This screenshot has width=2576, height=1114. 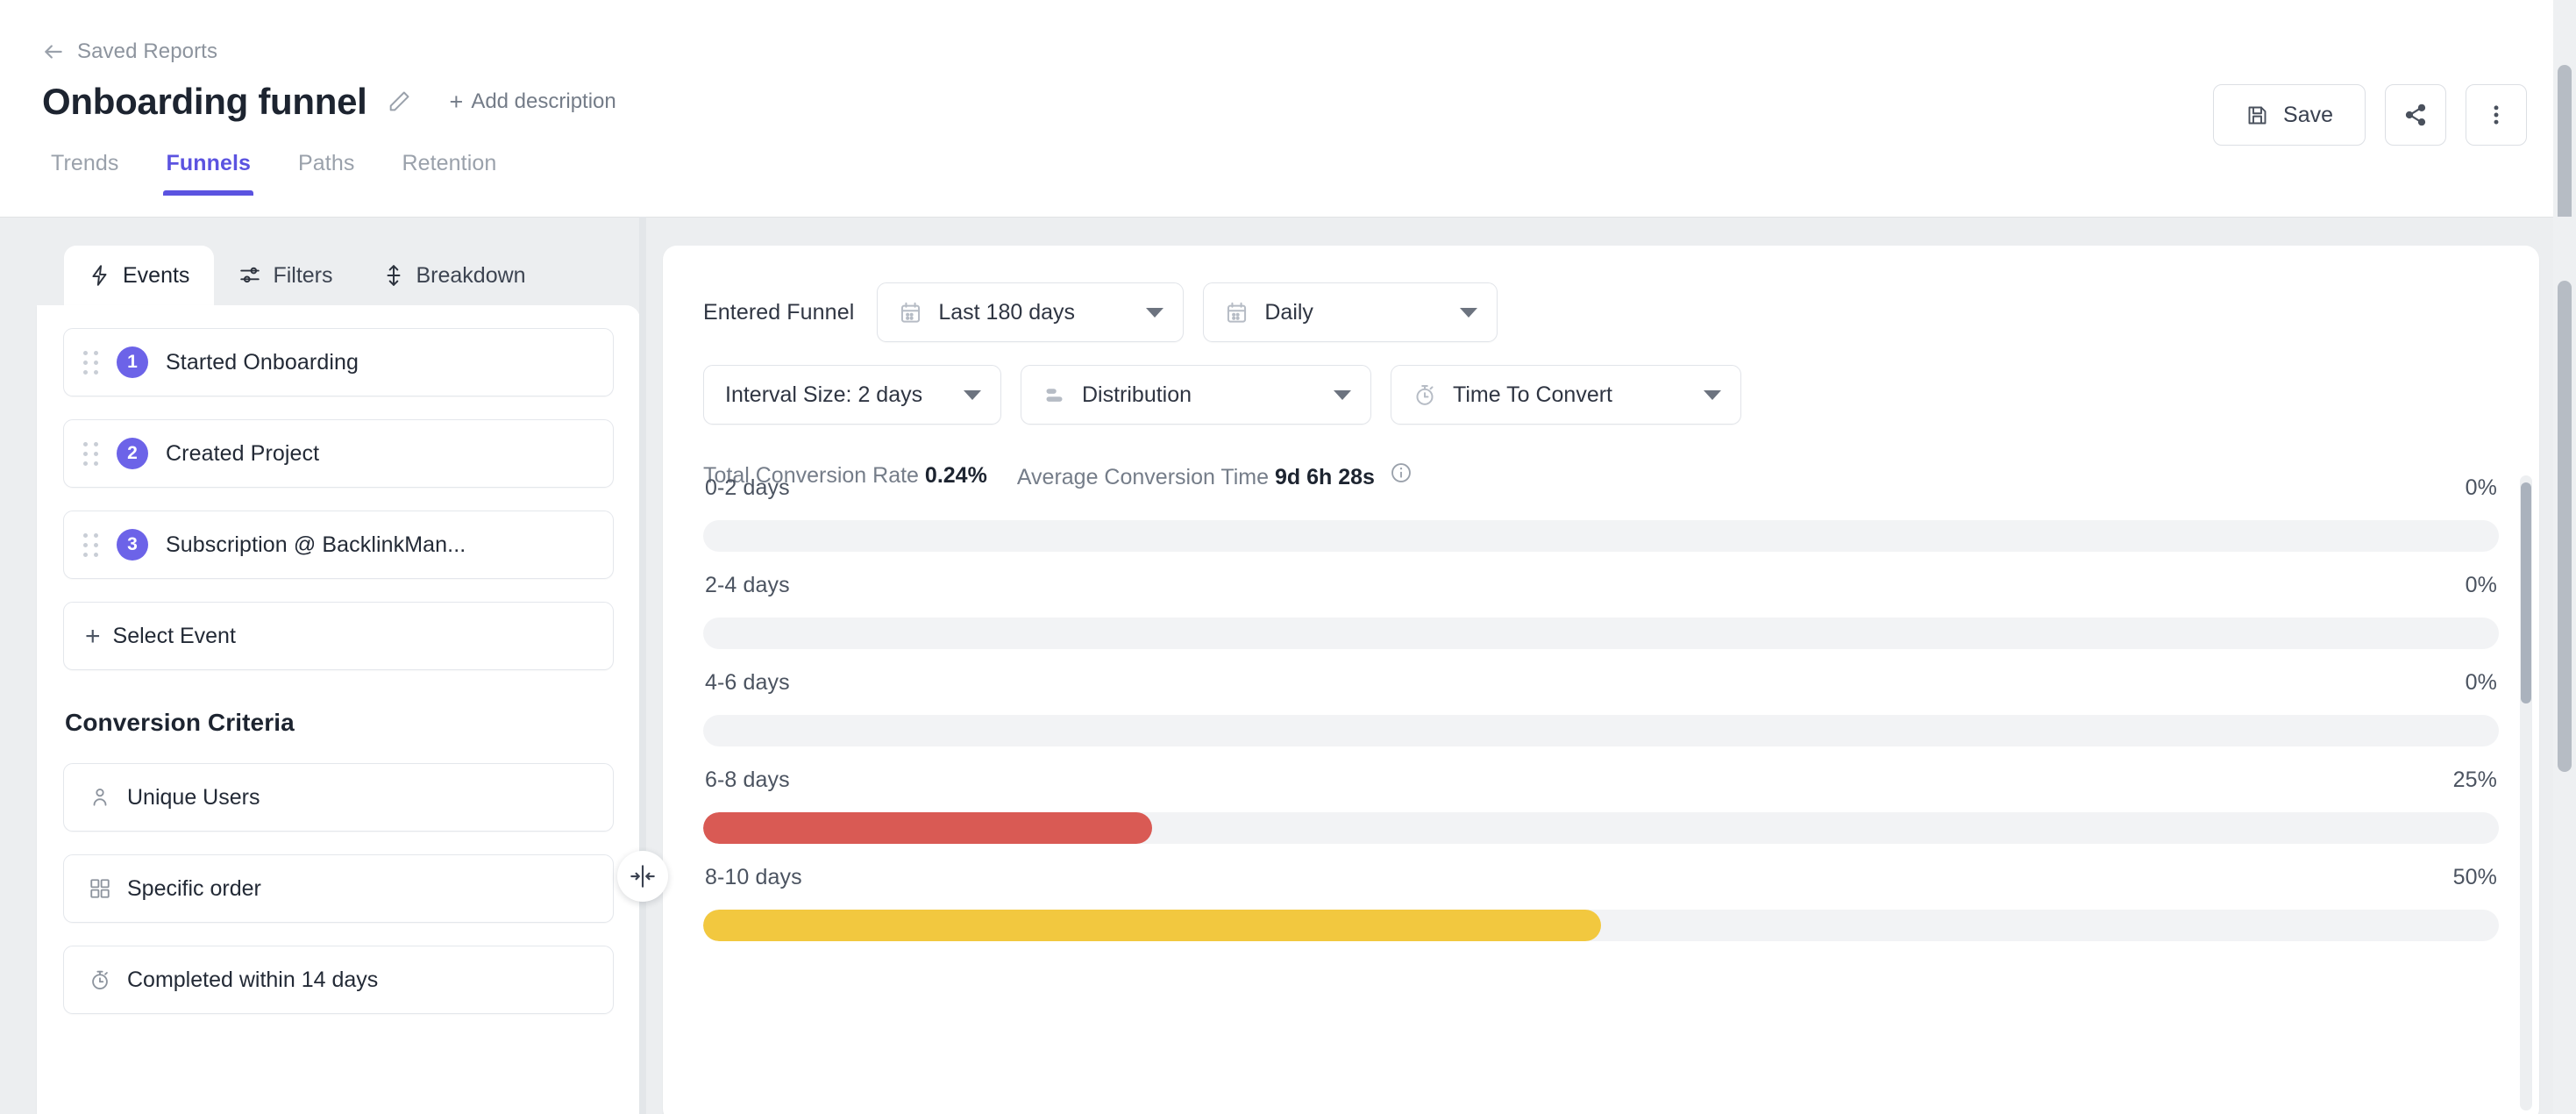 I want to click on page-scrollbar-top, so click(x=2564, y=108).